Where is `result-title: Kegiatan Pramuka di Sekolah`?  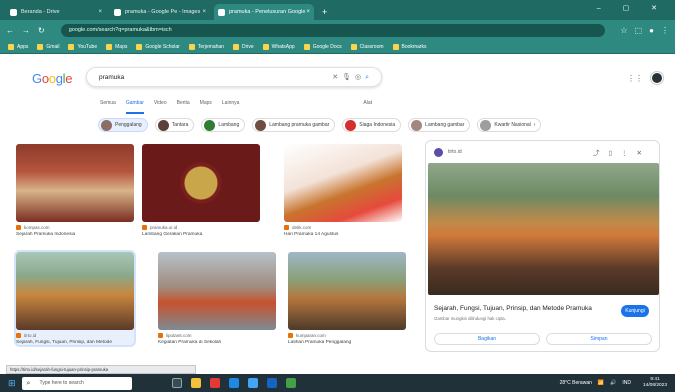
result-title: Kegiatan Pramuka di Sekolah is located at coordinates (217, 342).